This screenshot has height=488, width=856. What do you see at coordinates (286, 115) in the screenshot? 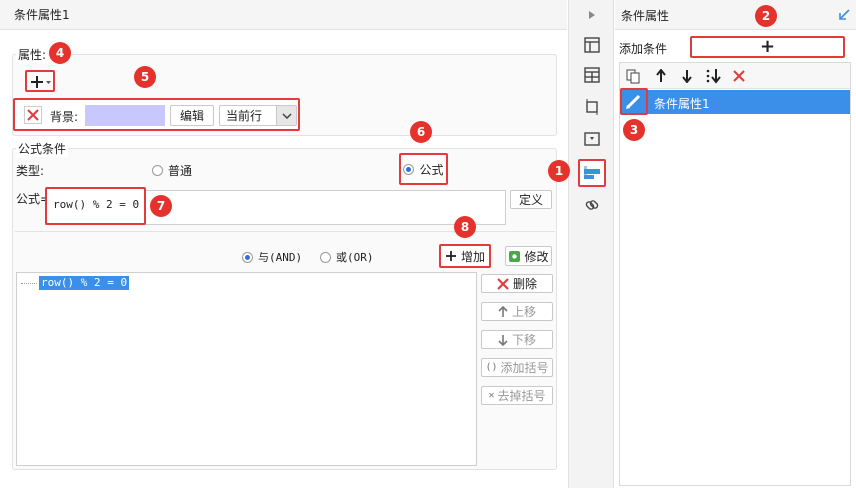
I see `chevron-down-icon` at bounding box center [286, 115].